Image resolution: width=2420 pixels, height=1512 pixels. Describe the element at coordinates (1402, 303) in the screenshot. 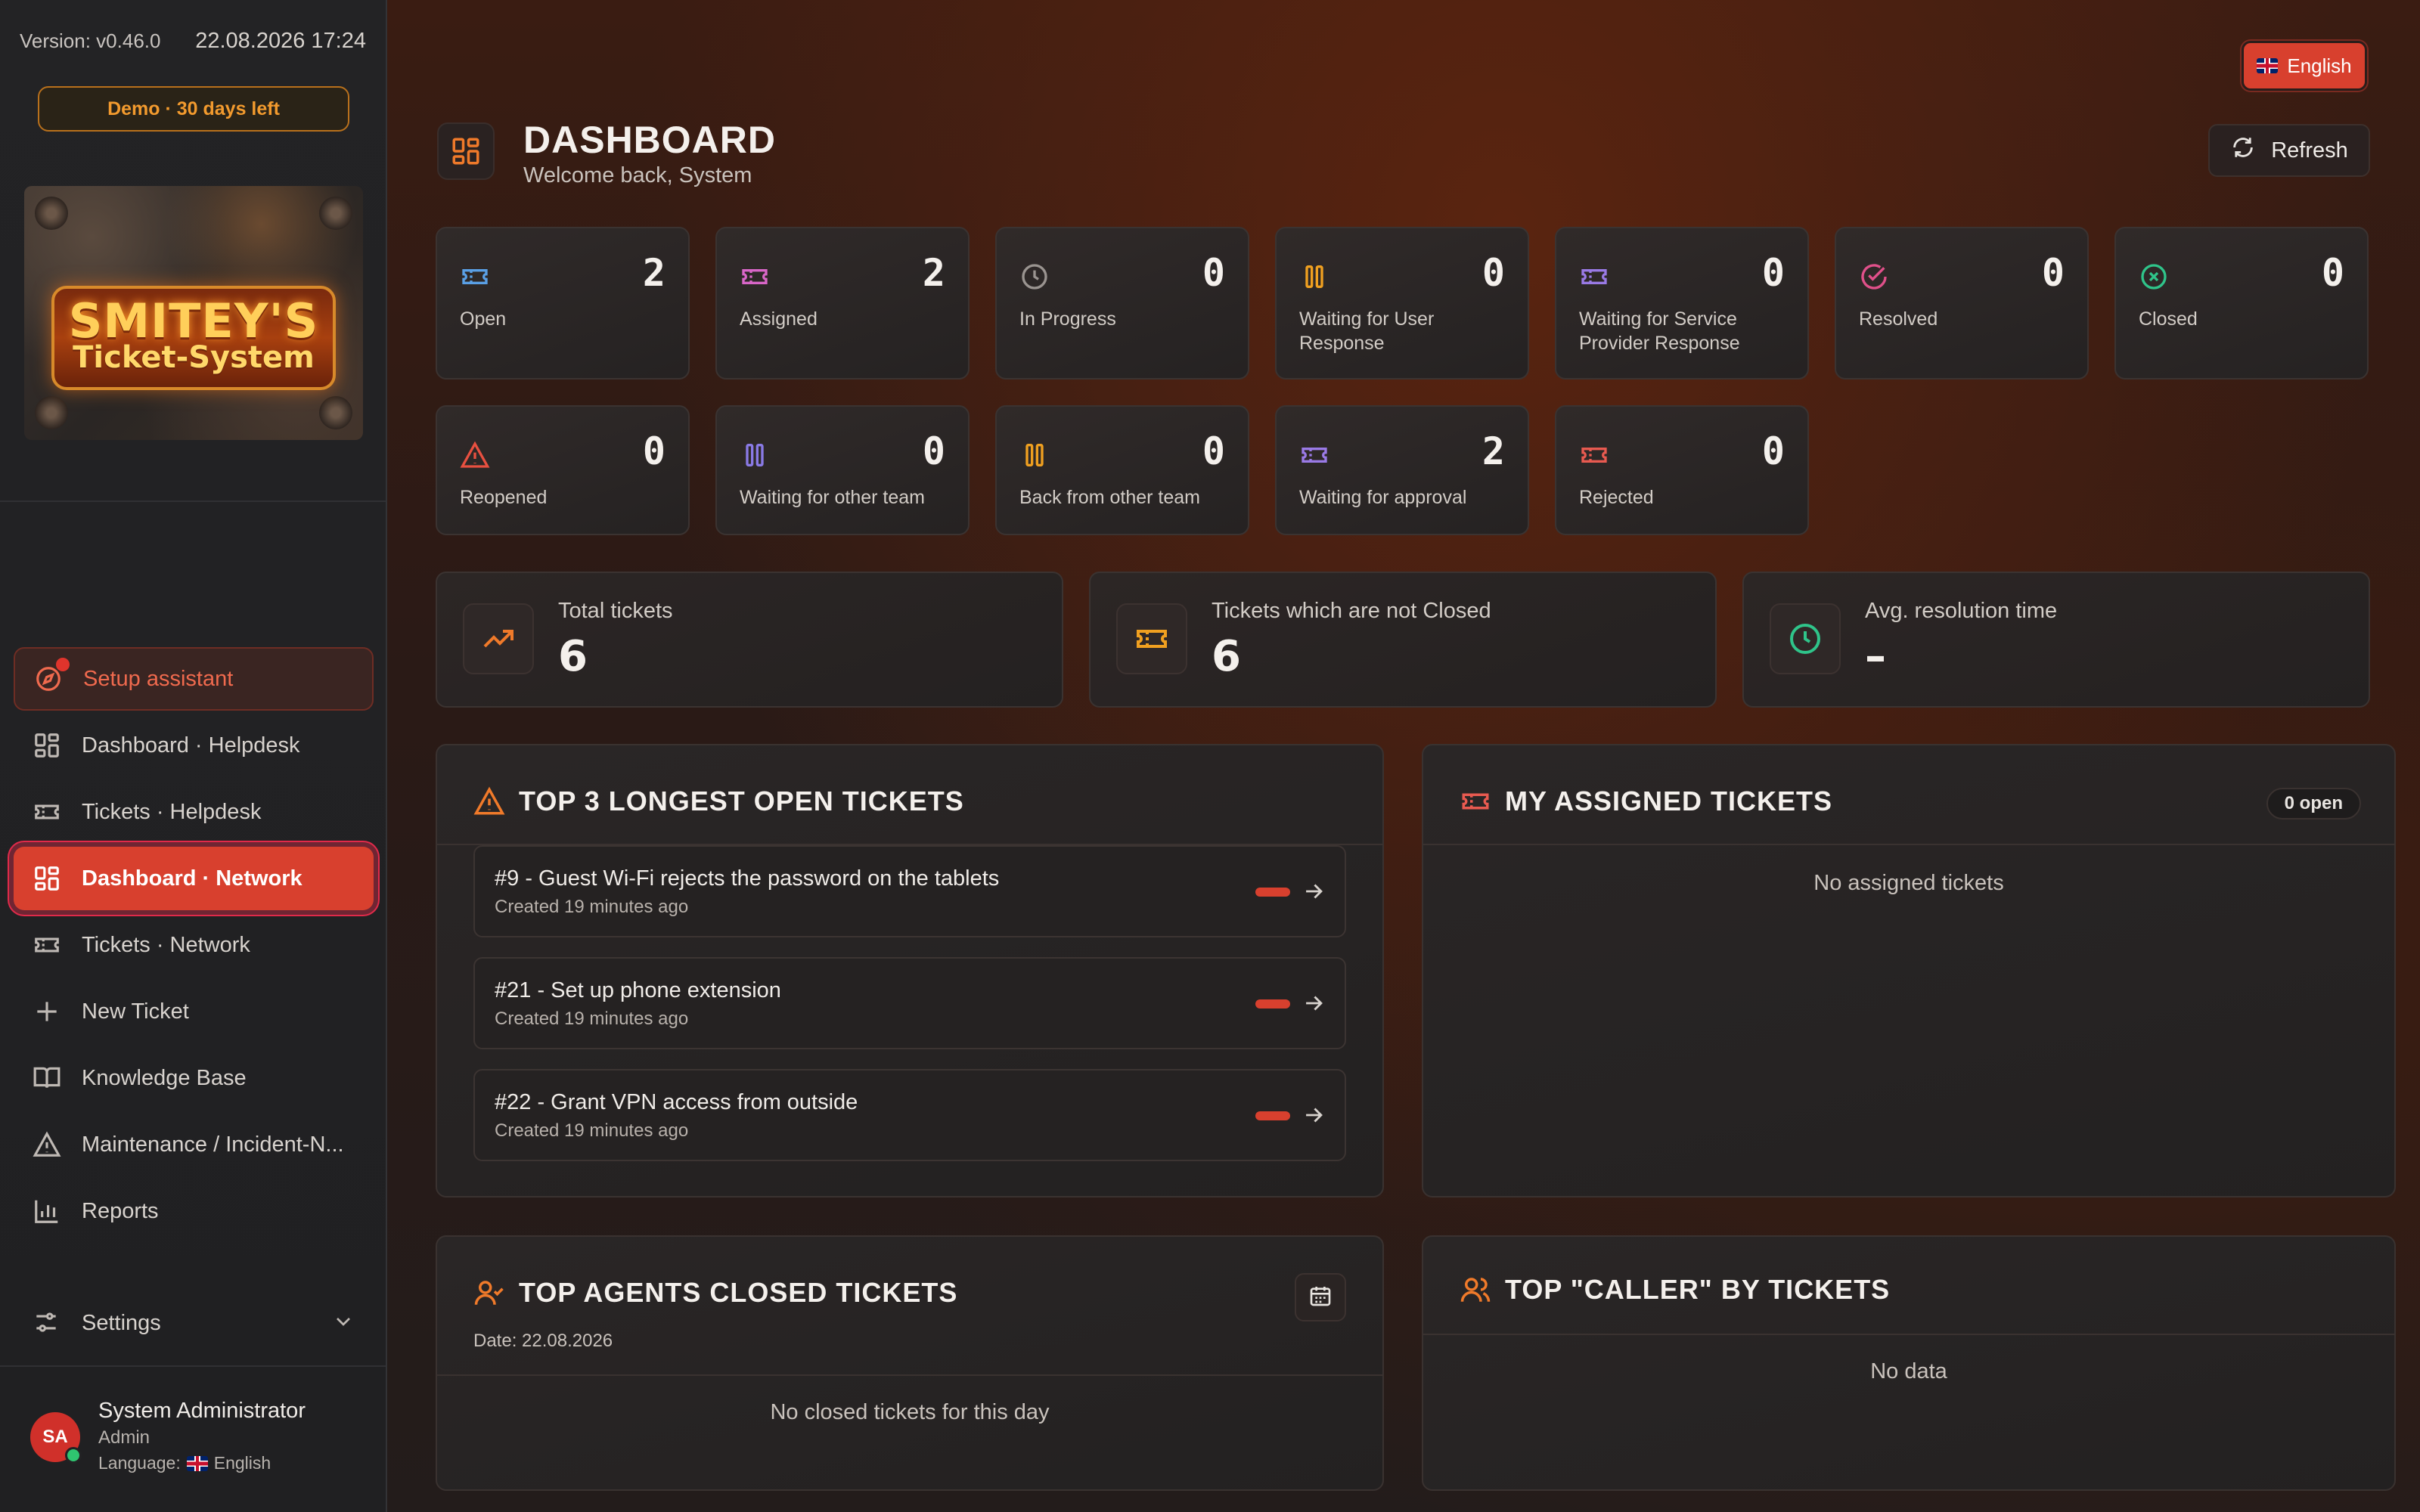

I see `stat-card-waiting-user: 0 Waiting for User Response` at that location.